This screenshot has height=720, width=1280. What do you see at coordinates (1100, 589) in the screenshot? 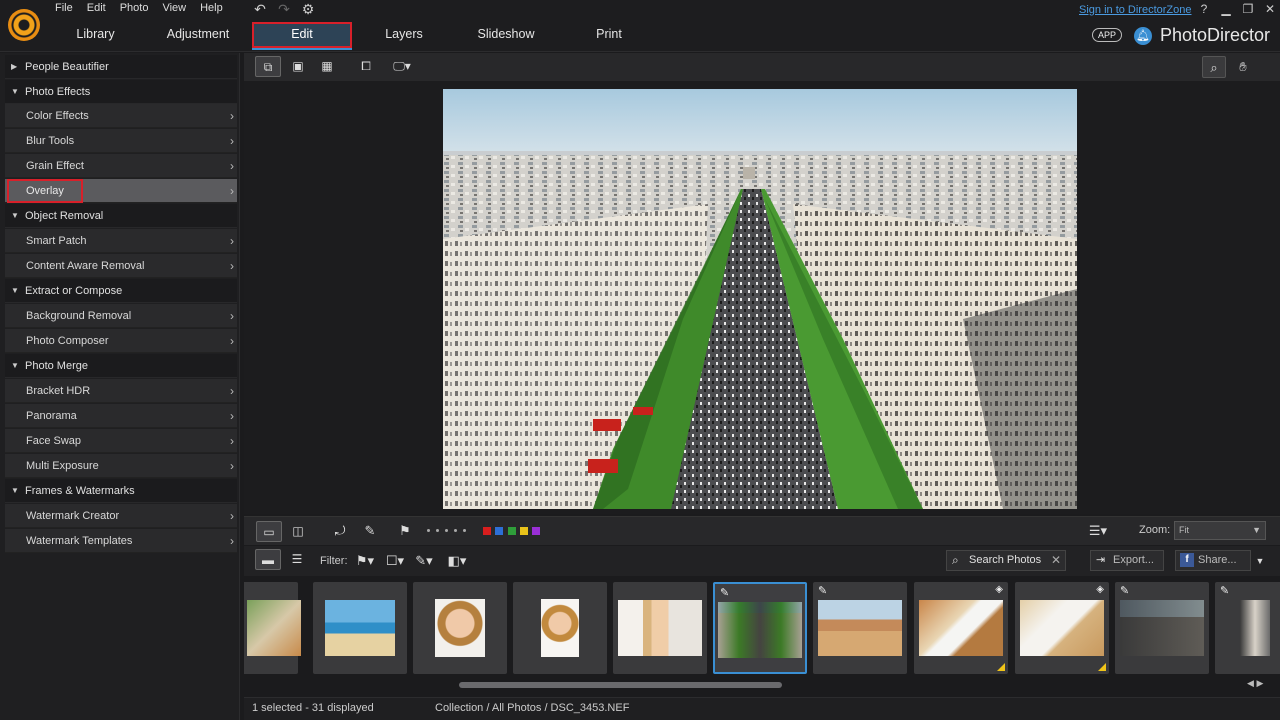
I see `stack-layers-icon: ◈` at bounding box center [1100, 589].